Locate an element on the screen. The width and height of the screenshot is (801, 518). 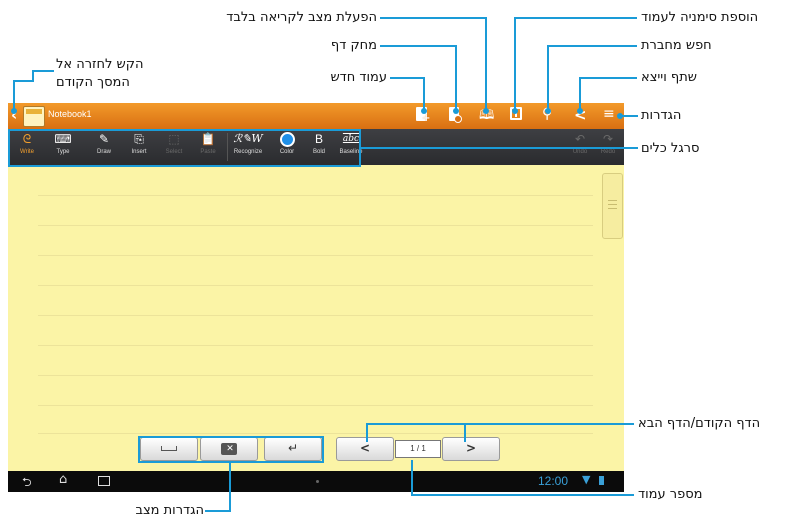
annotation-back-line2: המסך הקודם is located at coordinates (93, 82).